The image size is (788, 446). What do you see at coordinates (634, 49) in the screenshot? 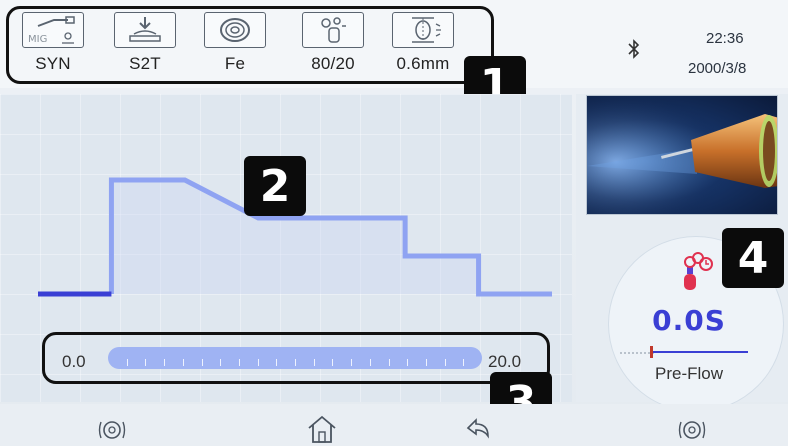
I see `bluetooth-icon` at bounding box center [634, 49].